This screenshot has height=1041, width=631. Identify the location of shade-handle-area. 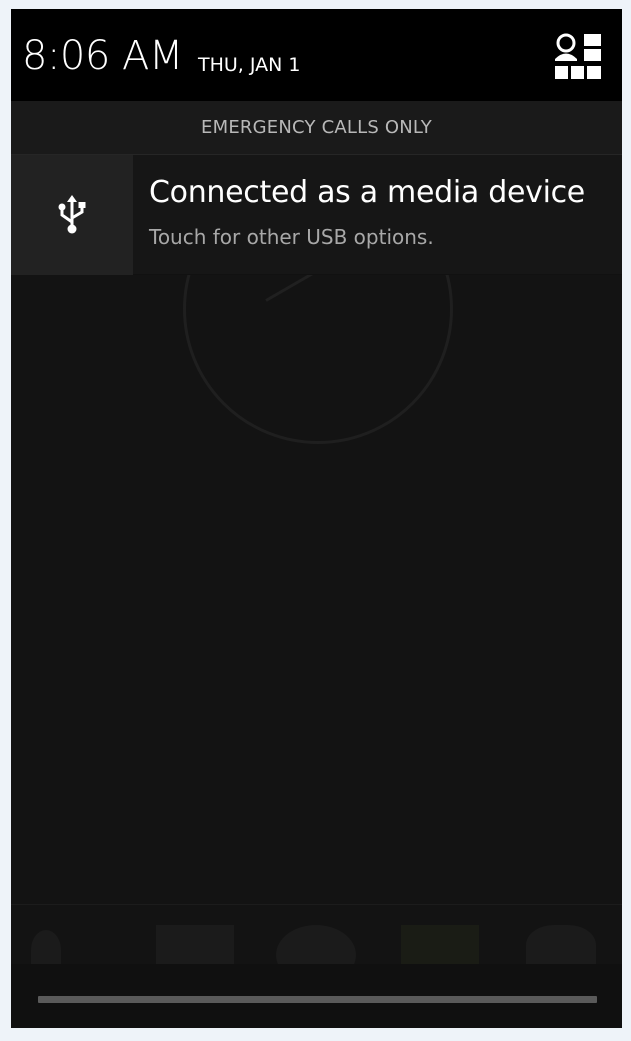
(316, 996).